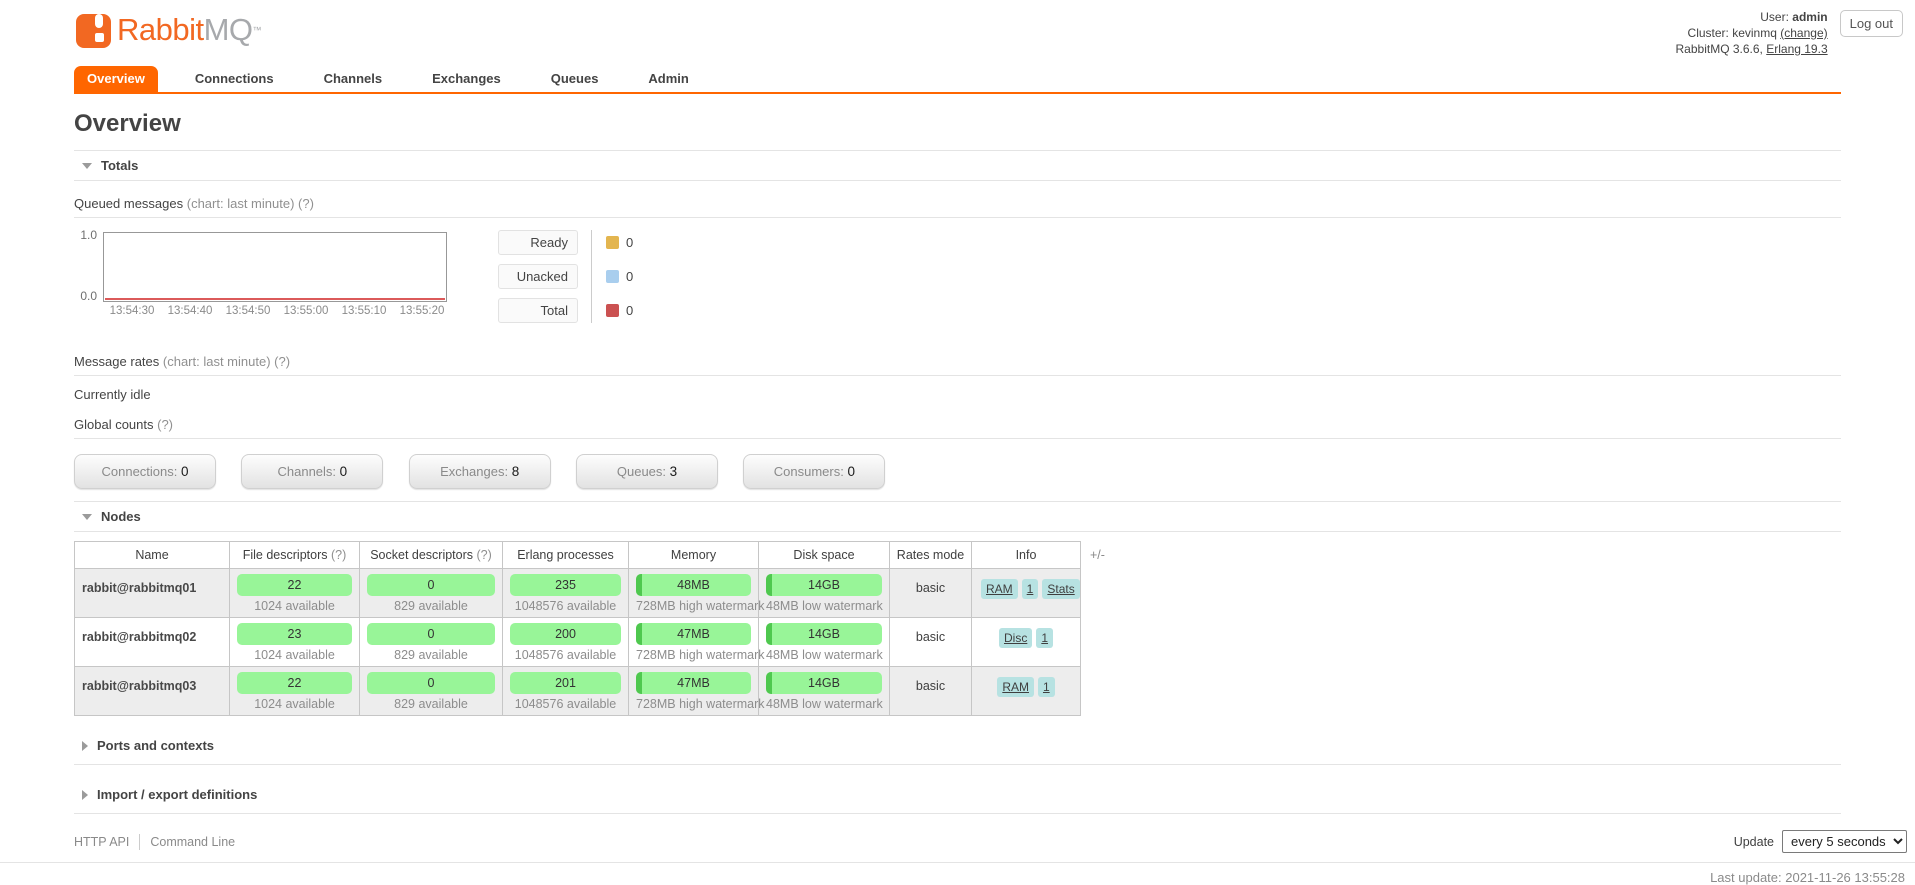 Image resolution: width=1915 pixels, height=885 pixels. I want to click on expand-arrow-icon, so click(85, 745).